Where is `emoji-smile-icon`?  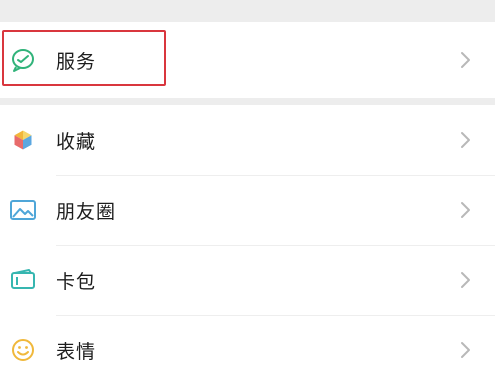 emoji-smile-icon is located at coordinates (23, 350).